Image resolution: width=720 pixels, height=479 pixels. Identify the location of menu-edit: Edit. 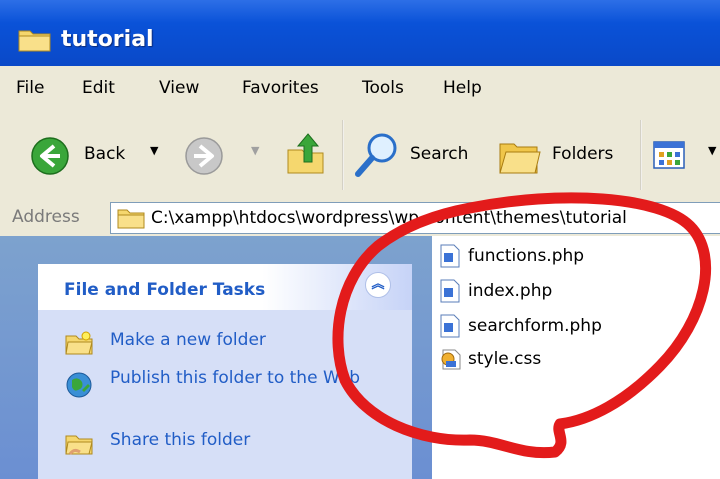
(98, 88).